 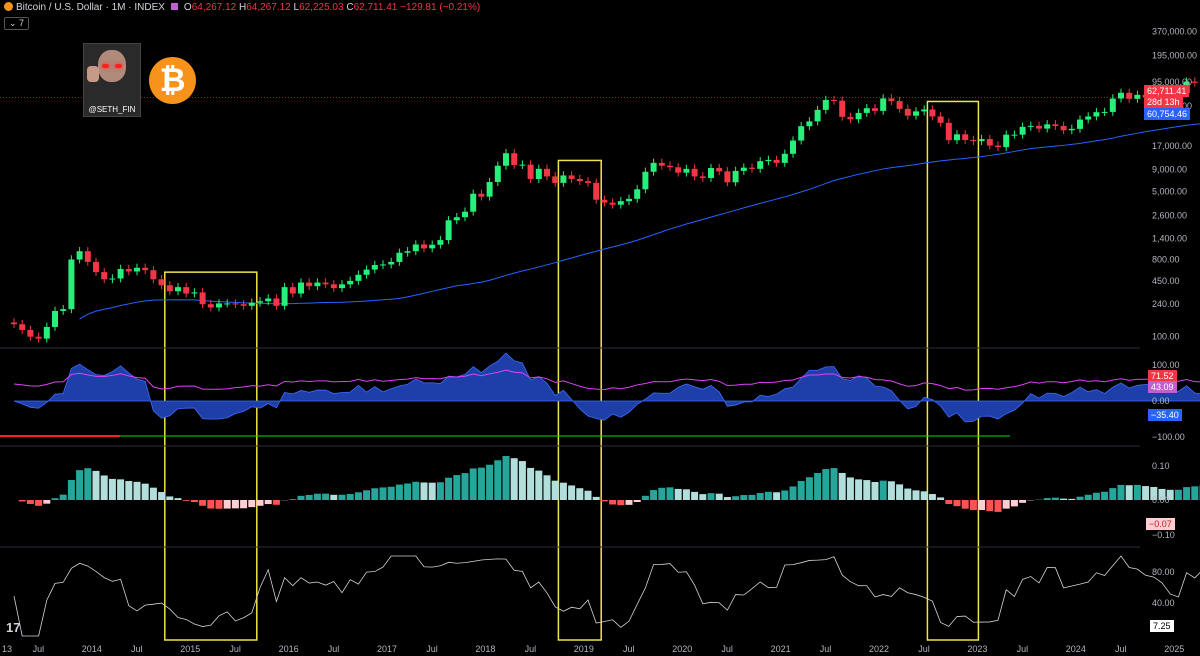 What do you see at coordinates (953, 370) in the screenshot?
I see `highlight-box` at bounding box center [953, 370].